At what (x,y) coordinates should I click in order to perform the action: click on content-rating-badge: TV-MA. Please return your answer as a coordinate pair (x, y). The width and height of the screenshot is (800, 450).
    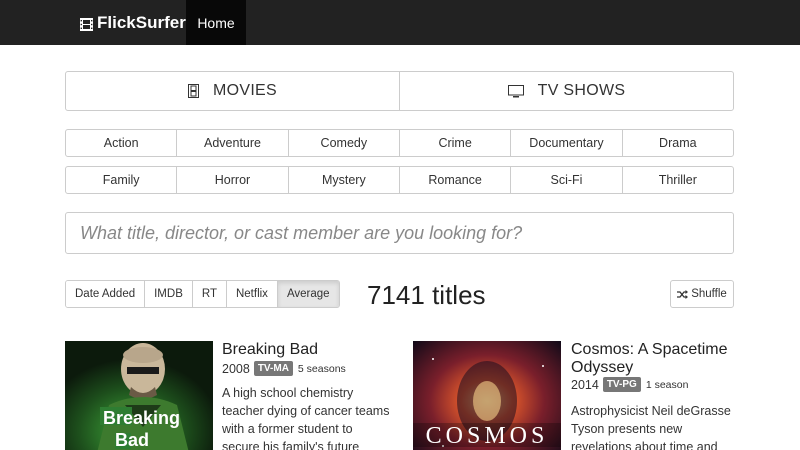
    Looking at the image, I should click on (273, 368).